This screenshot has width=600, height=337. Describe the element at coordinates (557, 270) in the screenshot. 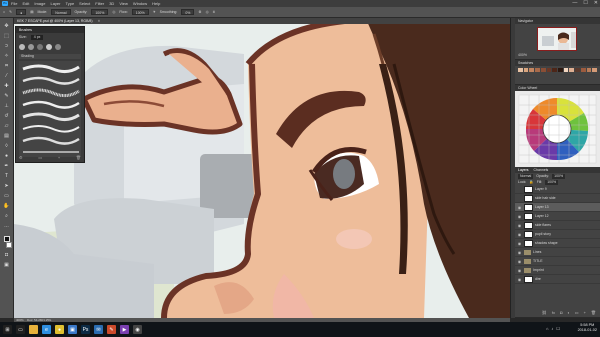

I see `layer-row: ◉ Imprint` at that location.